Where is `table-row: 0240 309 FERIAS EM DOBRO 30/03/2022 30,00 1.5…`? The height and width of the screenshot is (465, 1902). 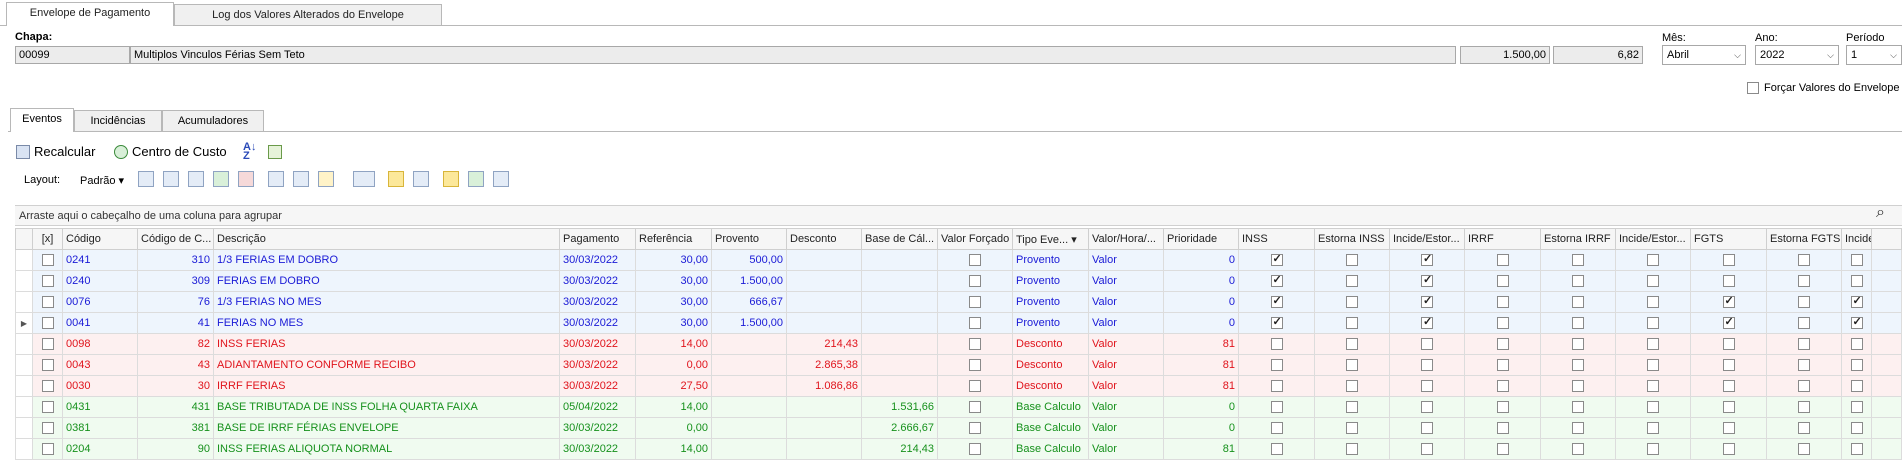
table-row: 0240 309 FERIAS EM DOBRO 30/03/2022 30,00 1.5… is located at coordinates (958, 281).